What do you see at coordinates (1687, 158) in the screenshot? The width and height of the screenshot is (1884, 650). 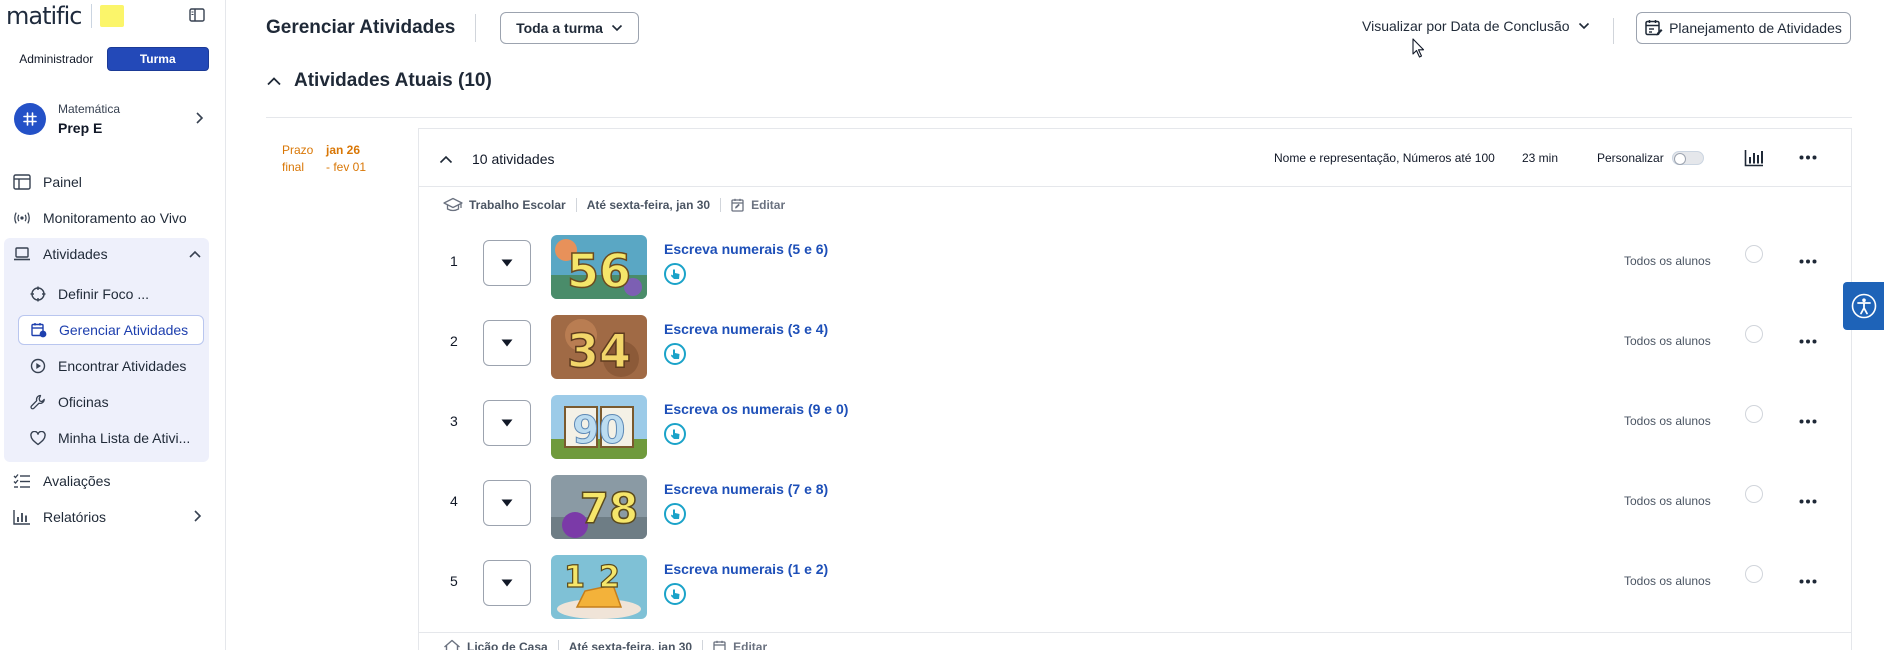 I see `personalize-toggle` at bounding box center [1687, 158].